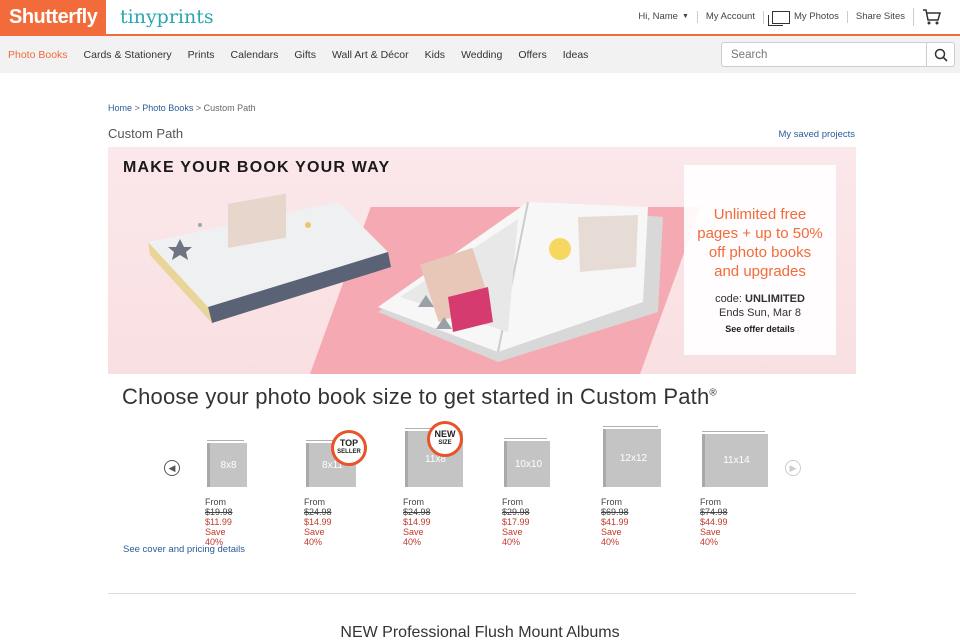  I want to click on nav-item: Gifts, so click(305, 55).